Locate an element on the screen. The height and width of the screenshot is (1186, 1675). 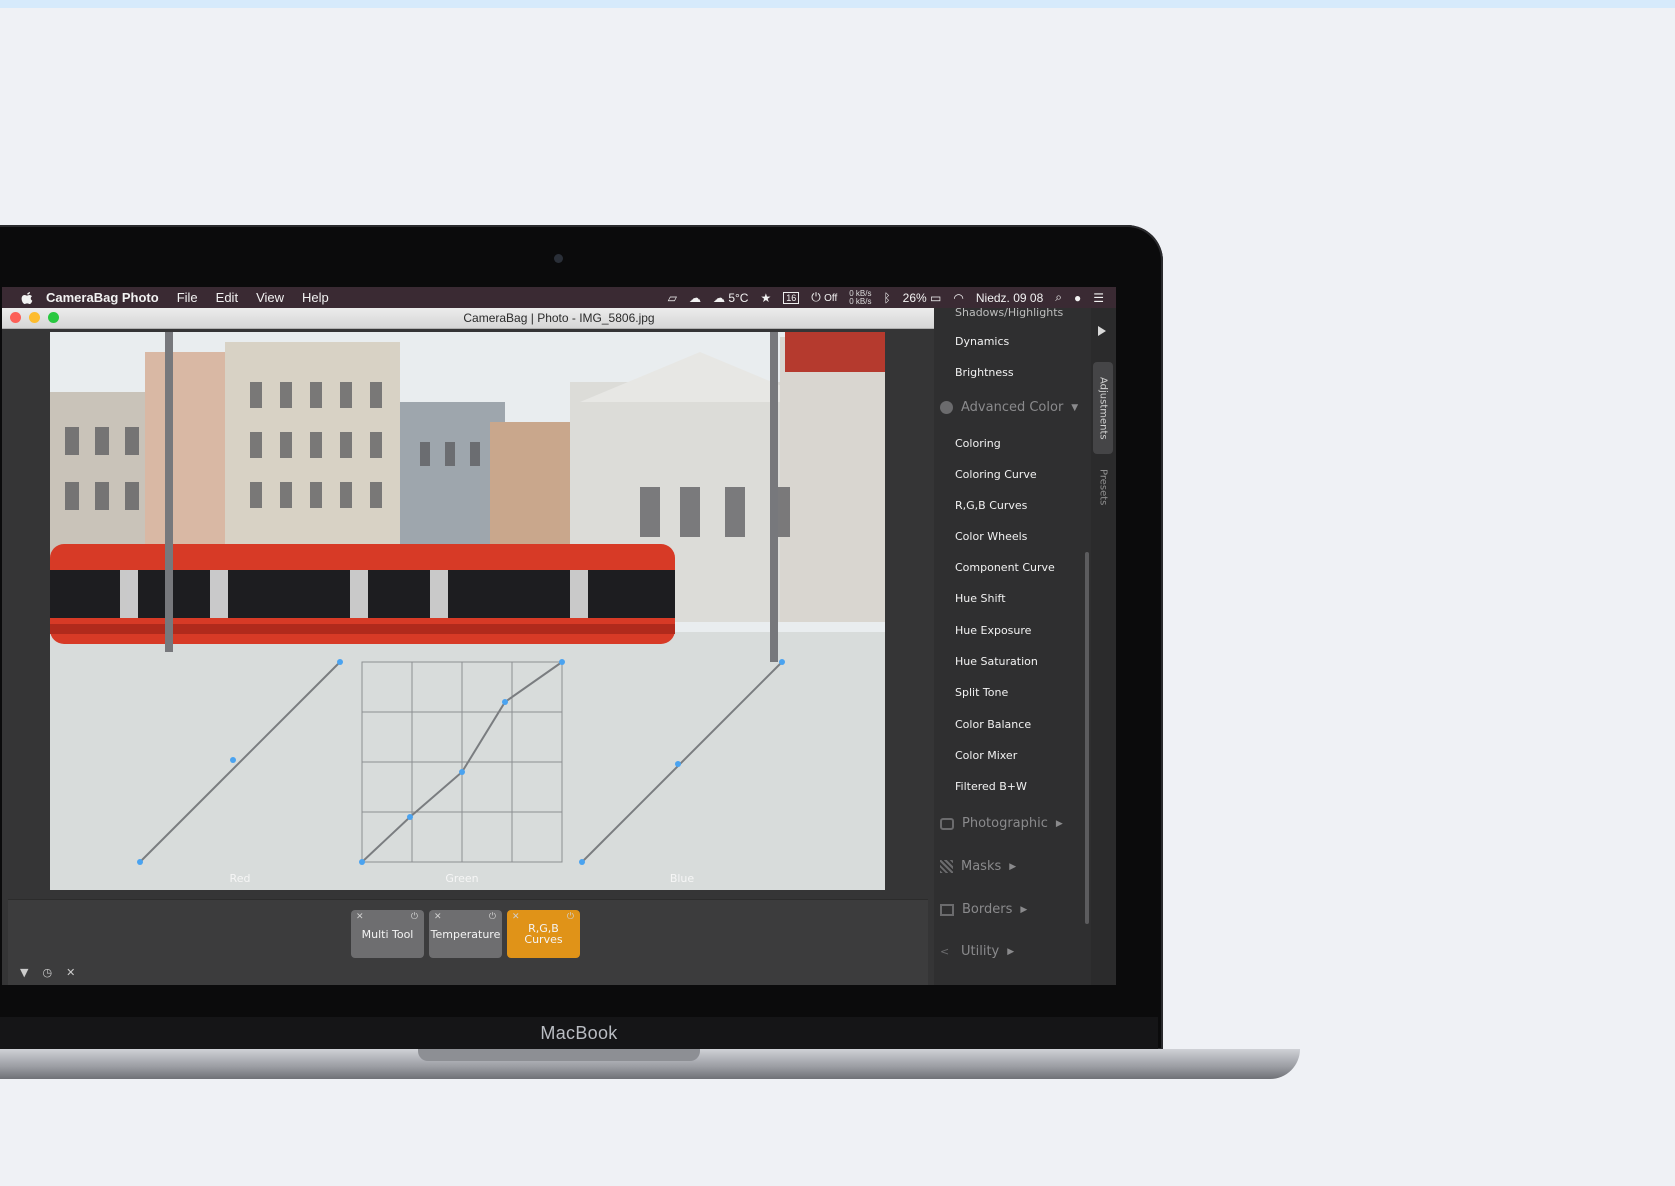
creative-cloud-icon: ☁ is located at coordinates (695, 298).